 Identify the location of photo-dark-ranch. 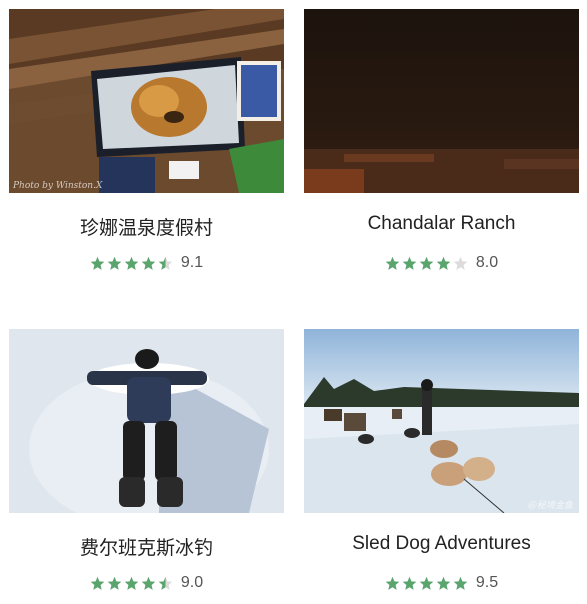
(441, 101).